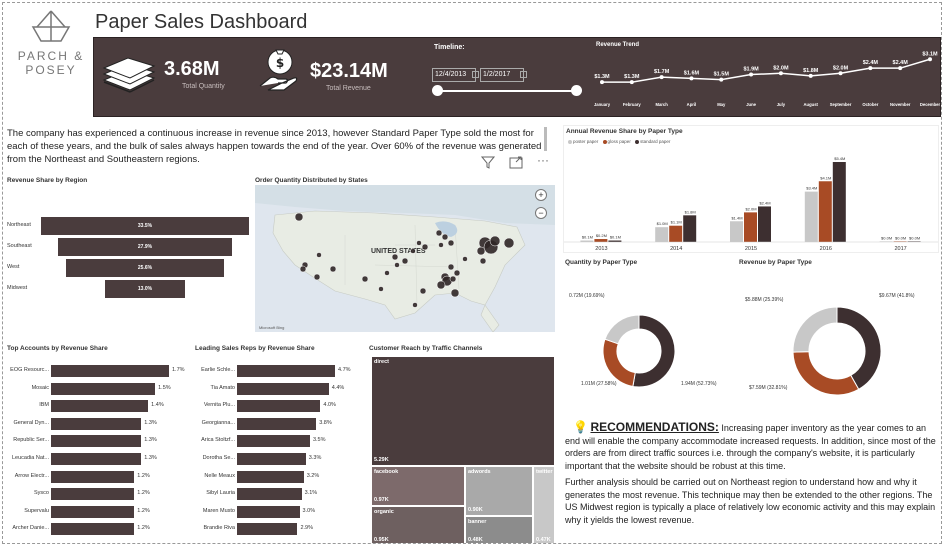  Describe the element at coordinates (632, 77) in the screenshot. I see `trend-value-label: $1.3M` at that location.